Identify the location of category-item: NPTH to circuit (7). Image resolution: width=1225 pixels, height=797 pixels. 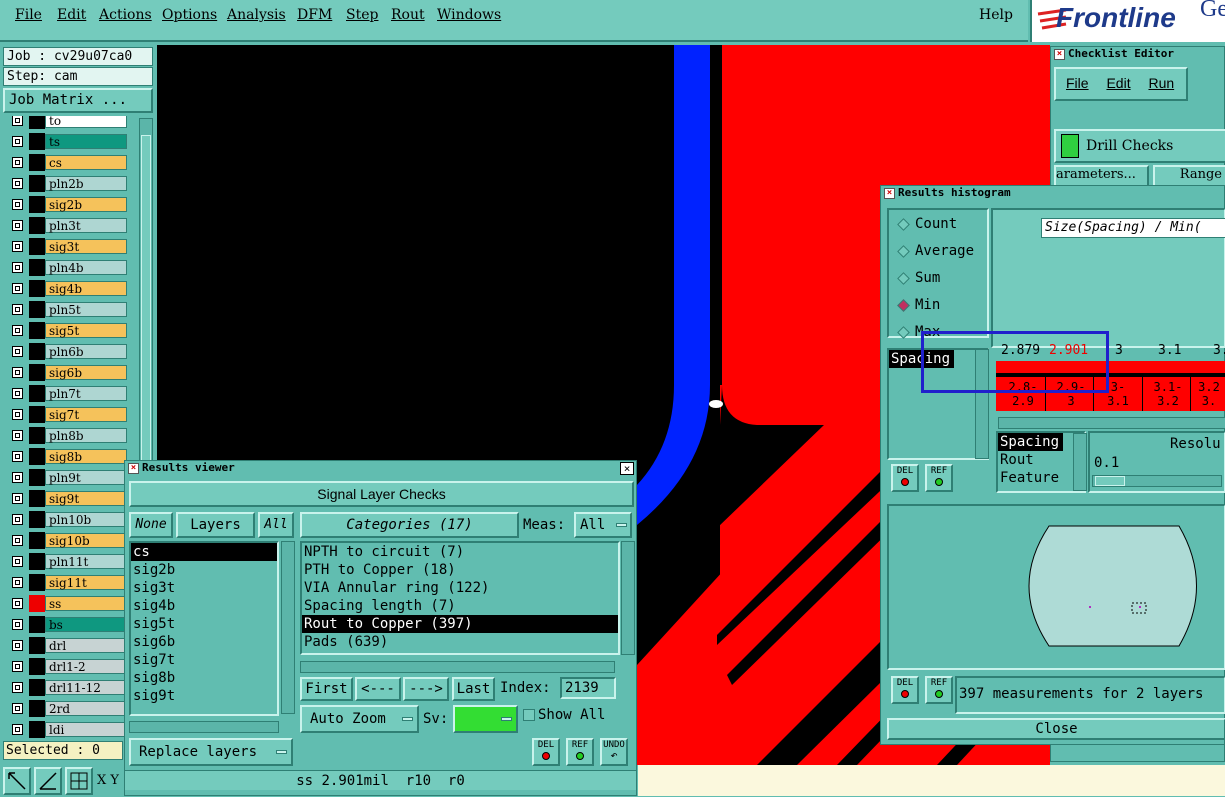
(460, 552).